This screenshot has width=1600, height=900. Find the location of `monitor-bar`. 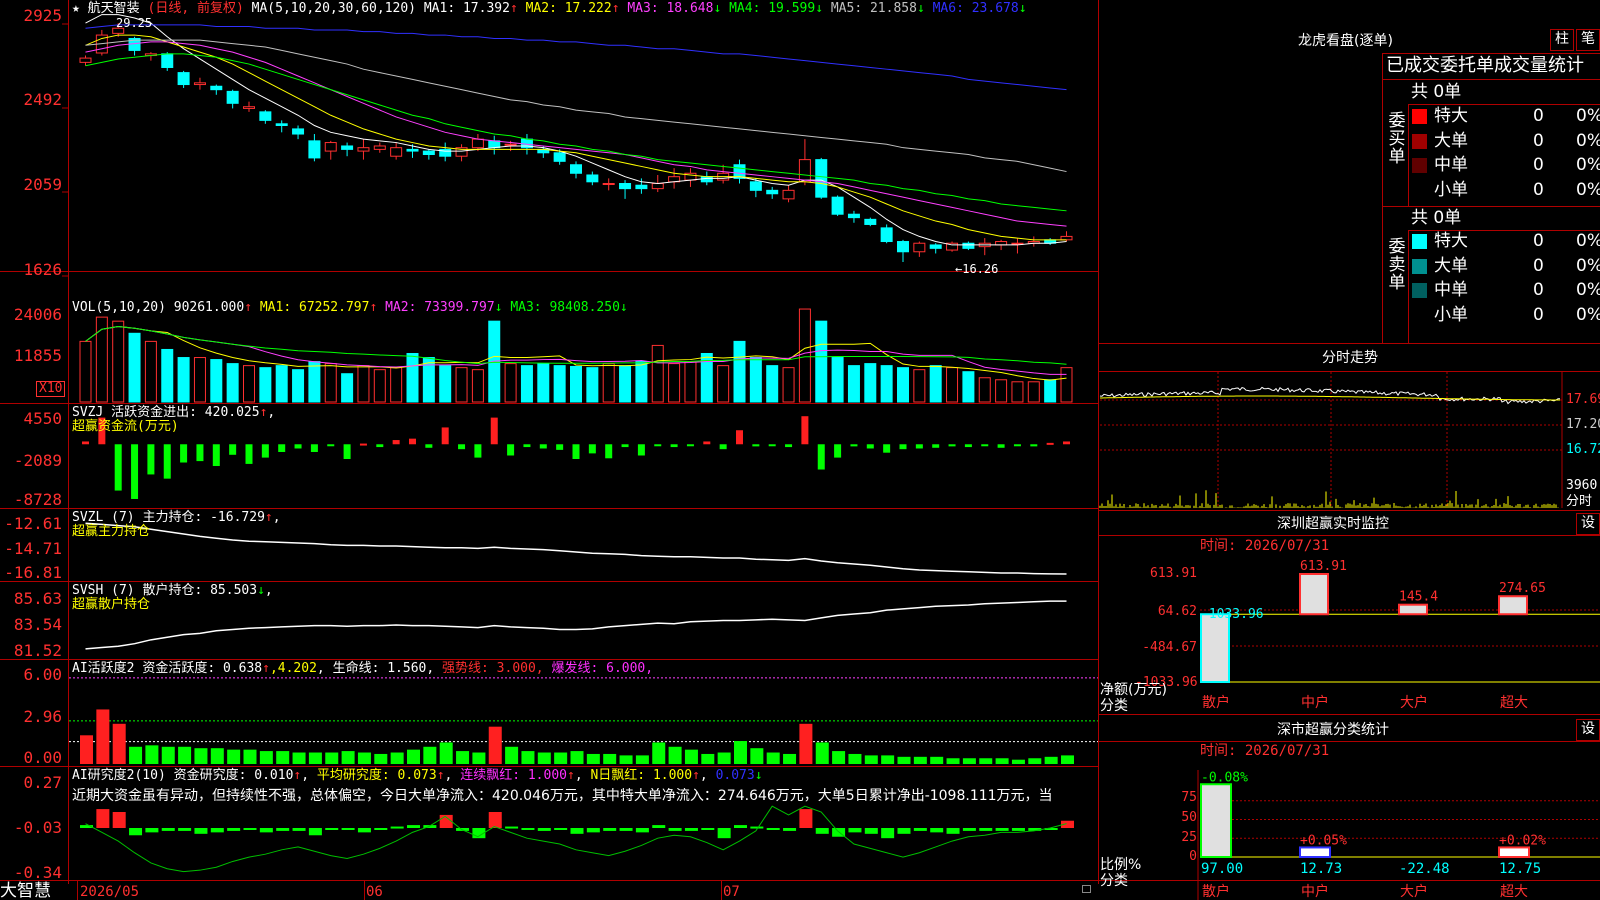

monitor-bar is located at coordinates (1413, 609).